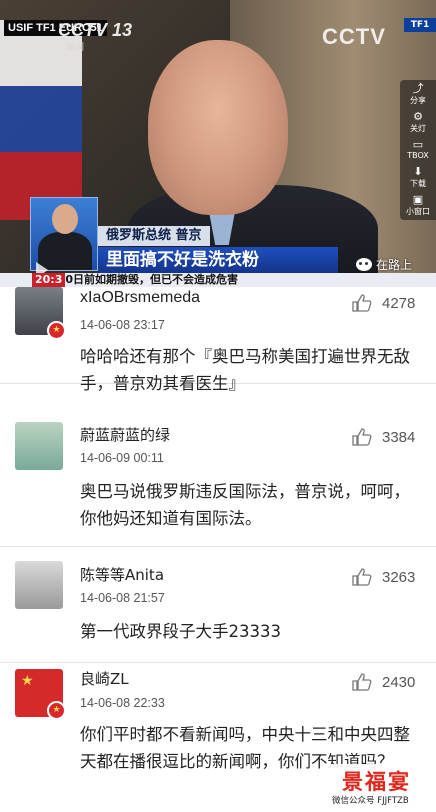 The height and width of the screenshot is (812, 436). What do you see at coordinates (370, 801) in the screenshot?
I see `watermark-subtitle: 微信公众号 FJJFTZB` at bounding box center [370, 801].